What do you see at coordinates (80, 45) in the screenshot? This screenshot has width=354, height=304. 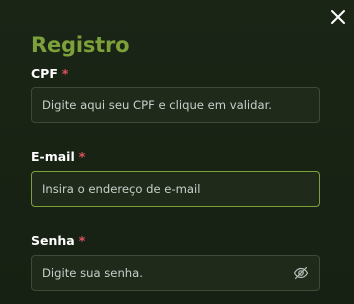 I see `modal-title: Registro` at bounding box center [80, 45].